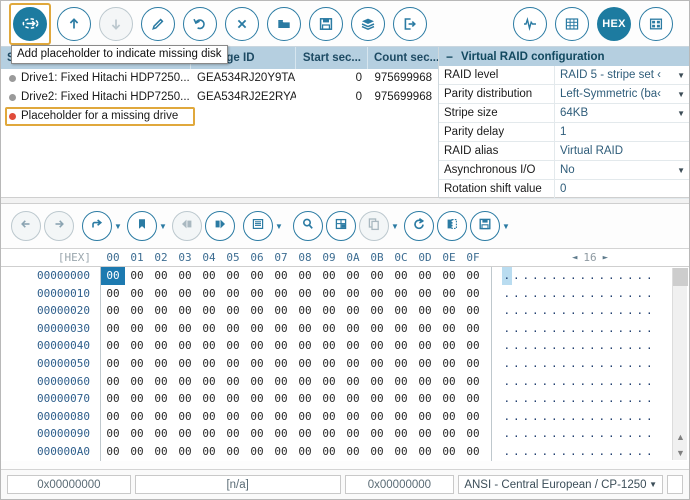  What do you see at coordinates (258, 226) in the screenshot?
I see `templates-list-button` at bounding box center [258, 226].